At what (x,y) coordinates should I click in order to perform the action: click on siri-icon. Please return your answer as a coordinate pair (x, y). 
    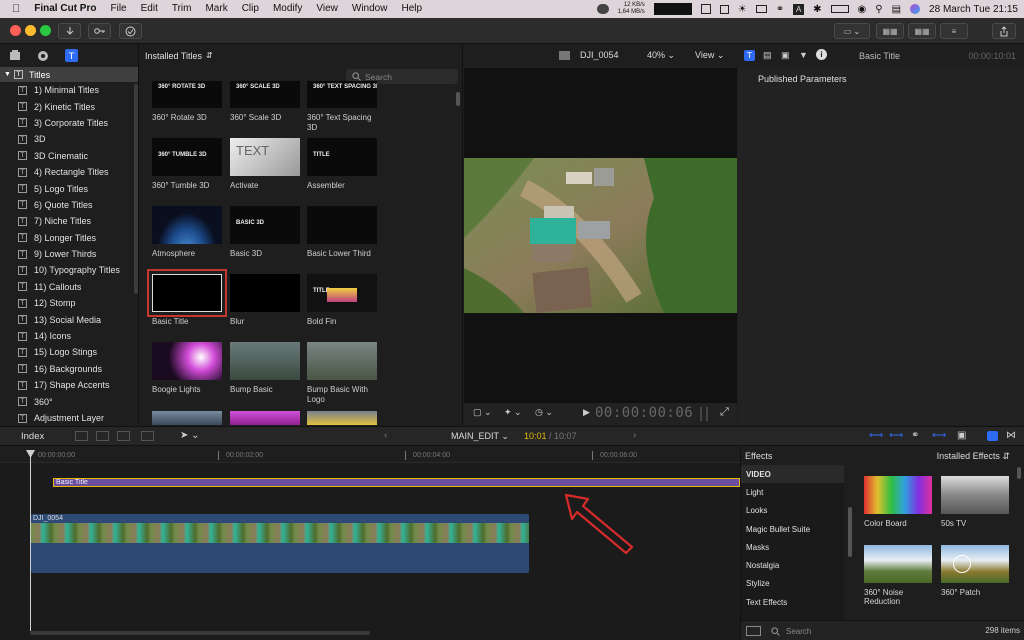
    Looking at the image, I should click on (915, 9).